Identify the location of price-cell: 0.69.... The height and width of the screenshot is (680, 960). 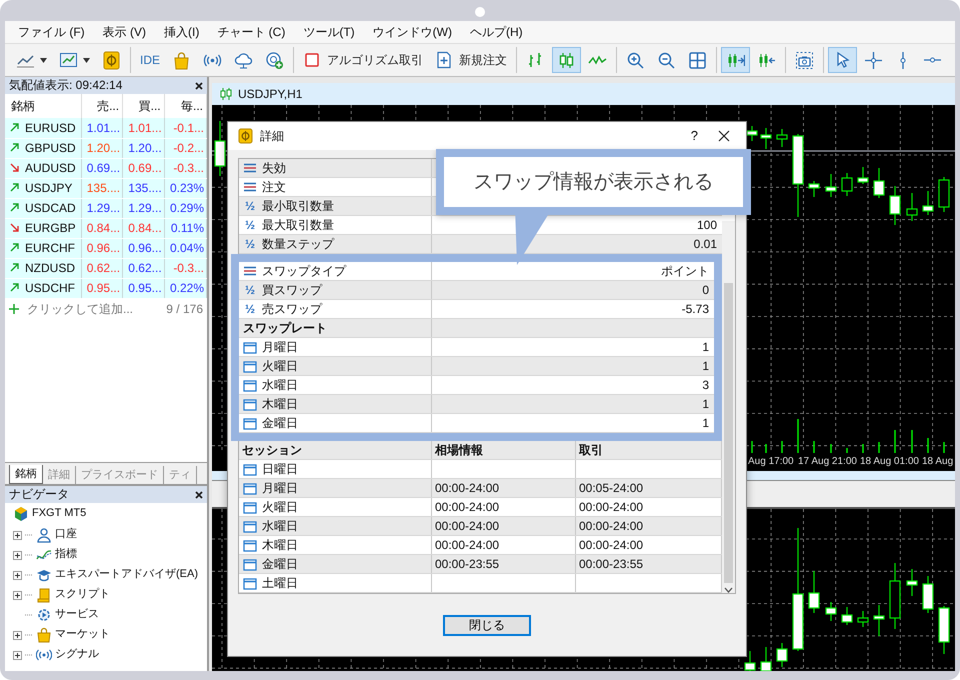
(102, 168).